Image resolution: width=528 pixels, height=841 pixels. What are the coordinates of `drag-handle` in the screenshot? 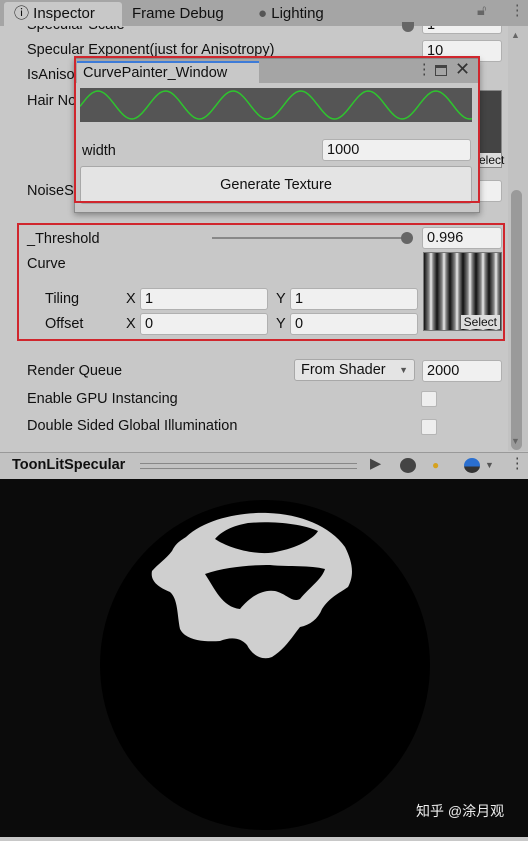 It's located at (248, 466).